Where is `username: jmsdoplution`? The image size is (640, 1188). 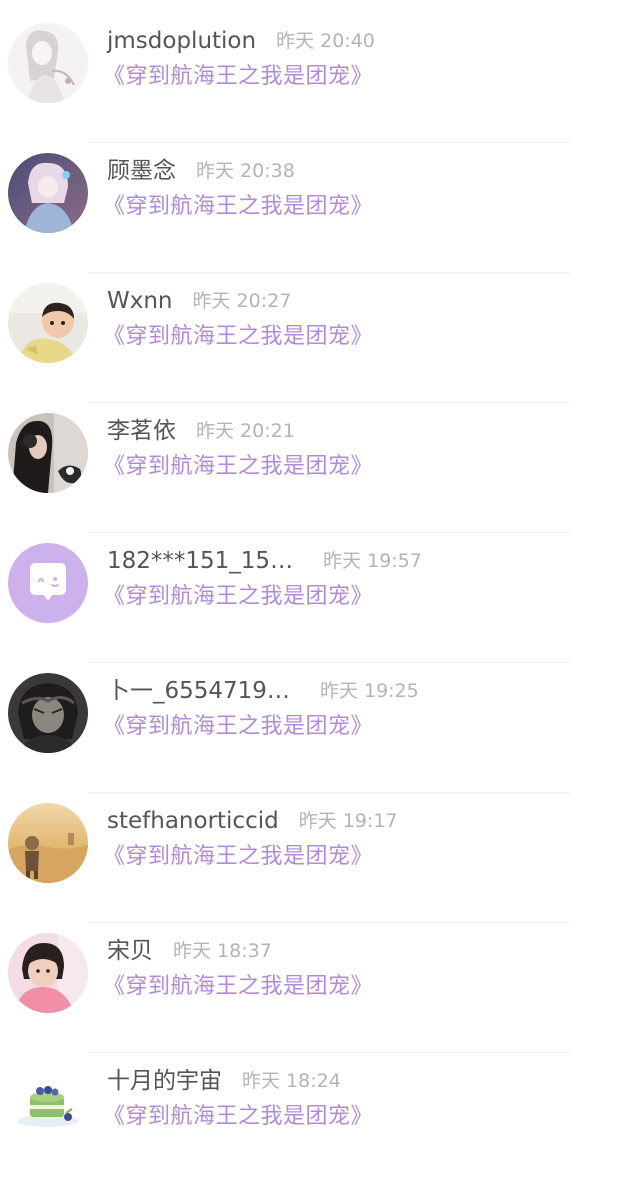 username: jmsdoplution is located at coordinates (181, 41).